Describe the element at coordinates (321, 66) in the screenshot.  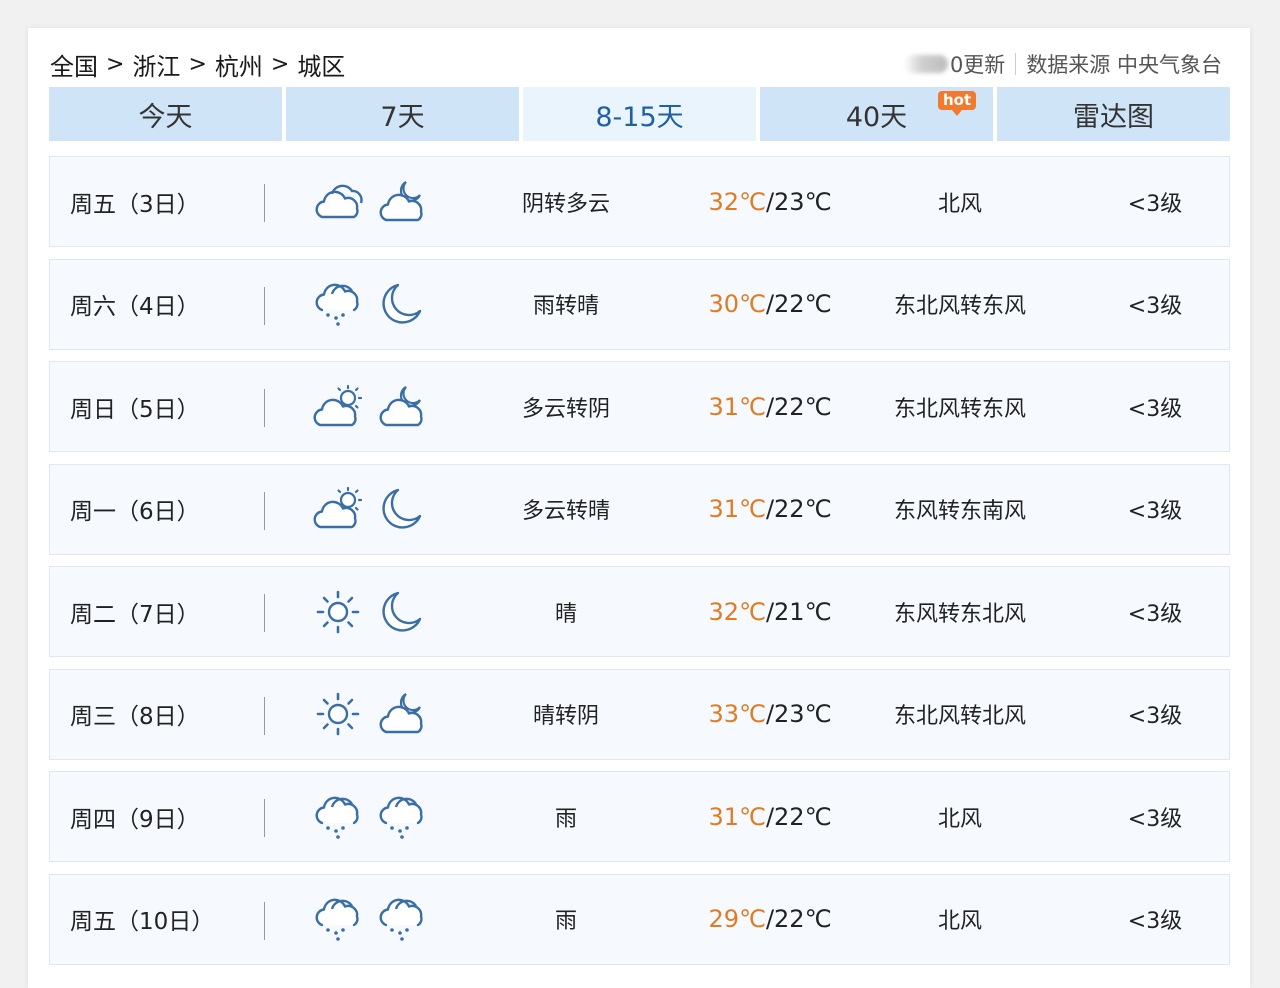
I see `breadcrumb-item-district: 城区` at that location.